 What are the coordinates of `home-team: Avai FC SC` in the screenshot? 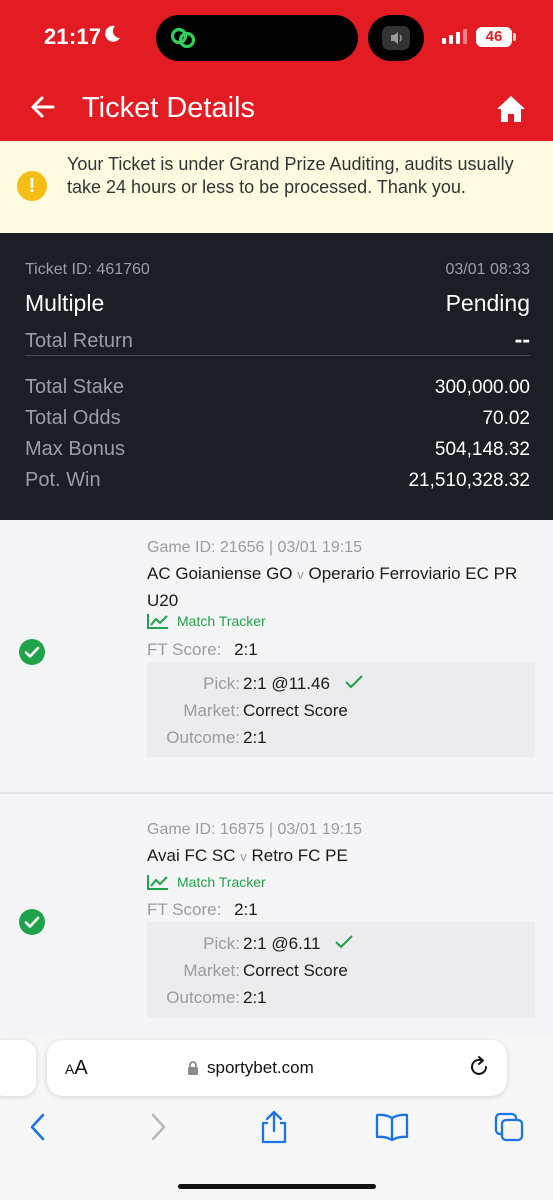 It's located at (191, 855).